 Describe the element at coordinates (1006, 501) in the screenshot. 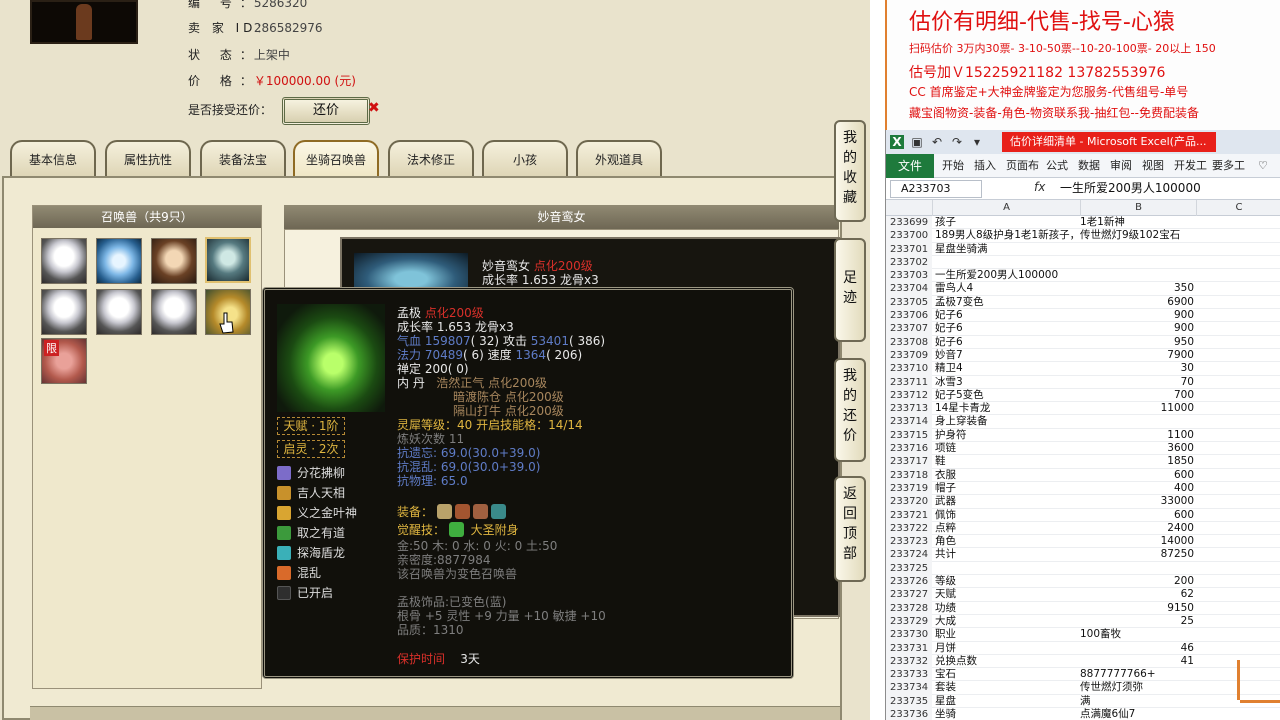

I see `cell-a: 武器` at that location.